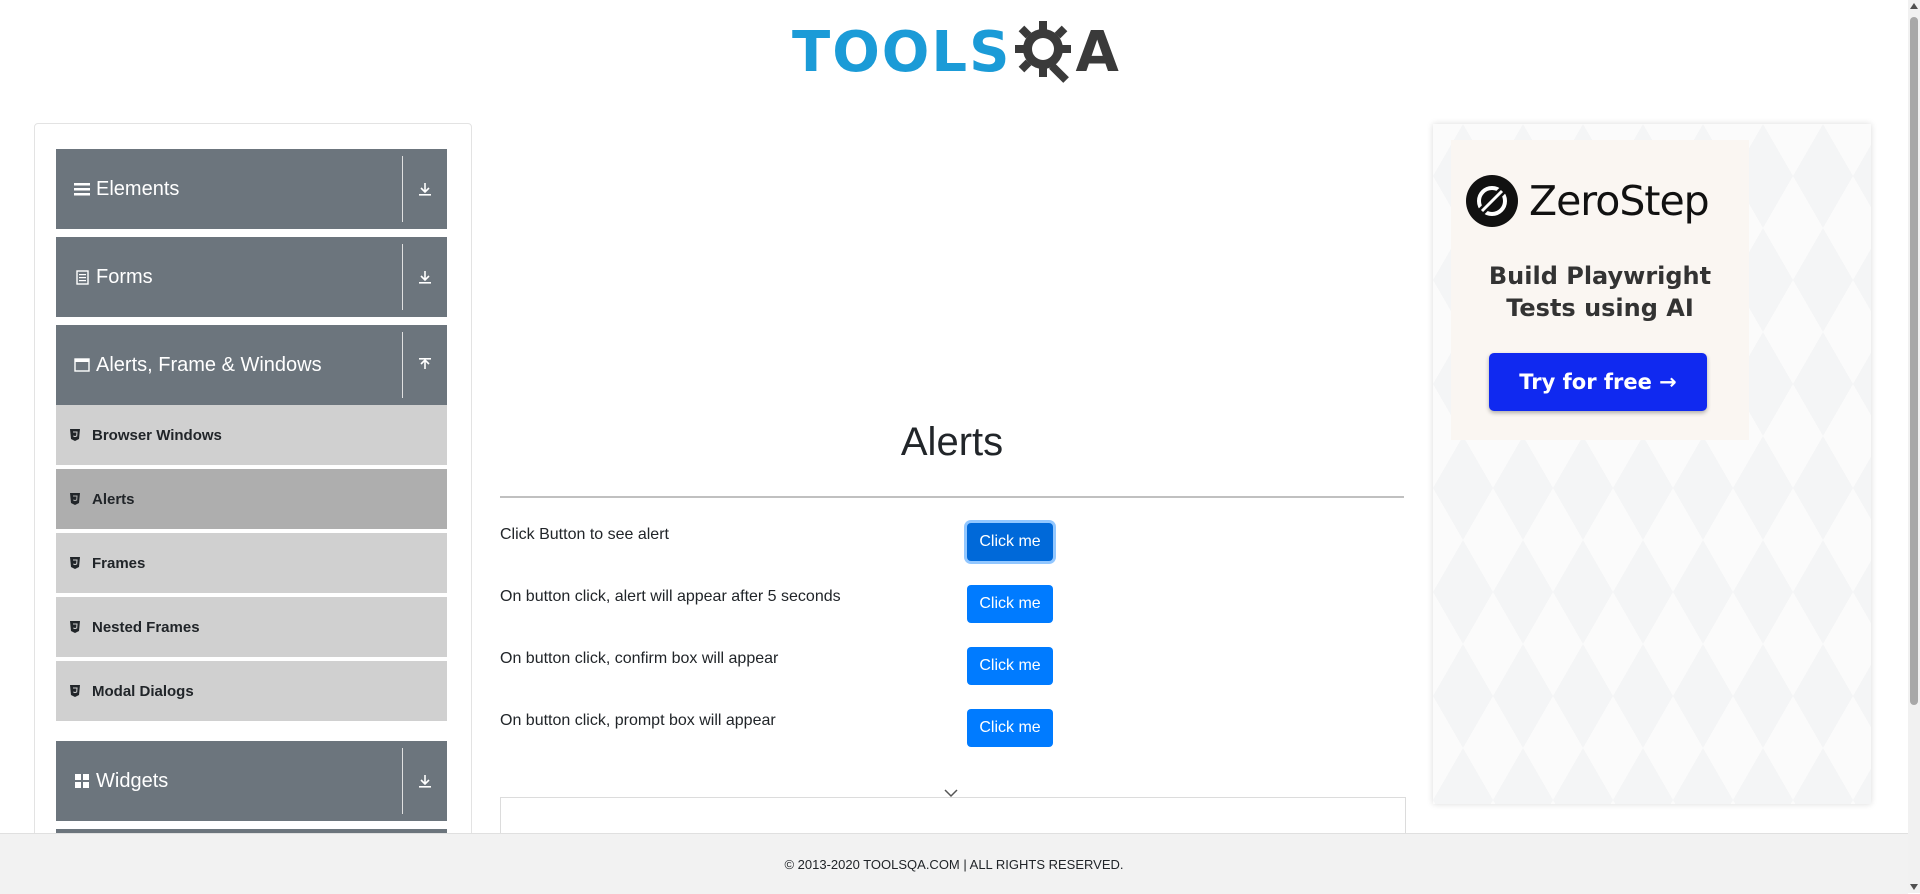 The image size is (1920, 894). Describe the element at coordinates (1492, 201) in the screenshot. I see `zerostep-logo-icon` at that location.